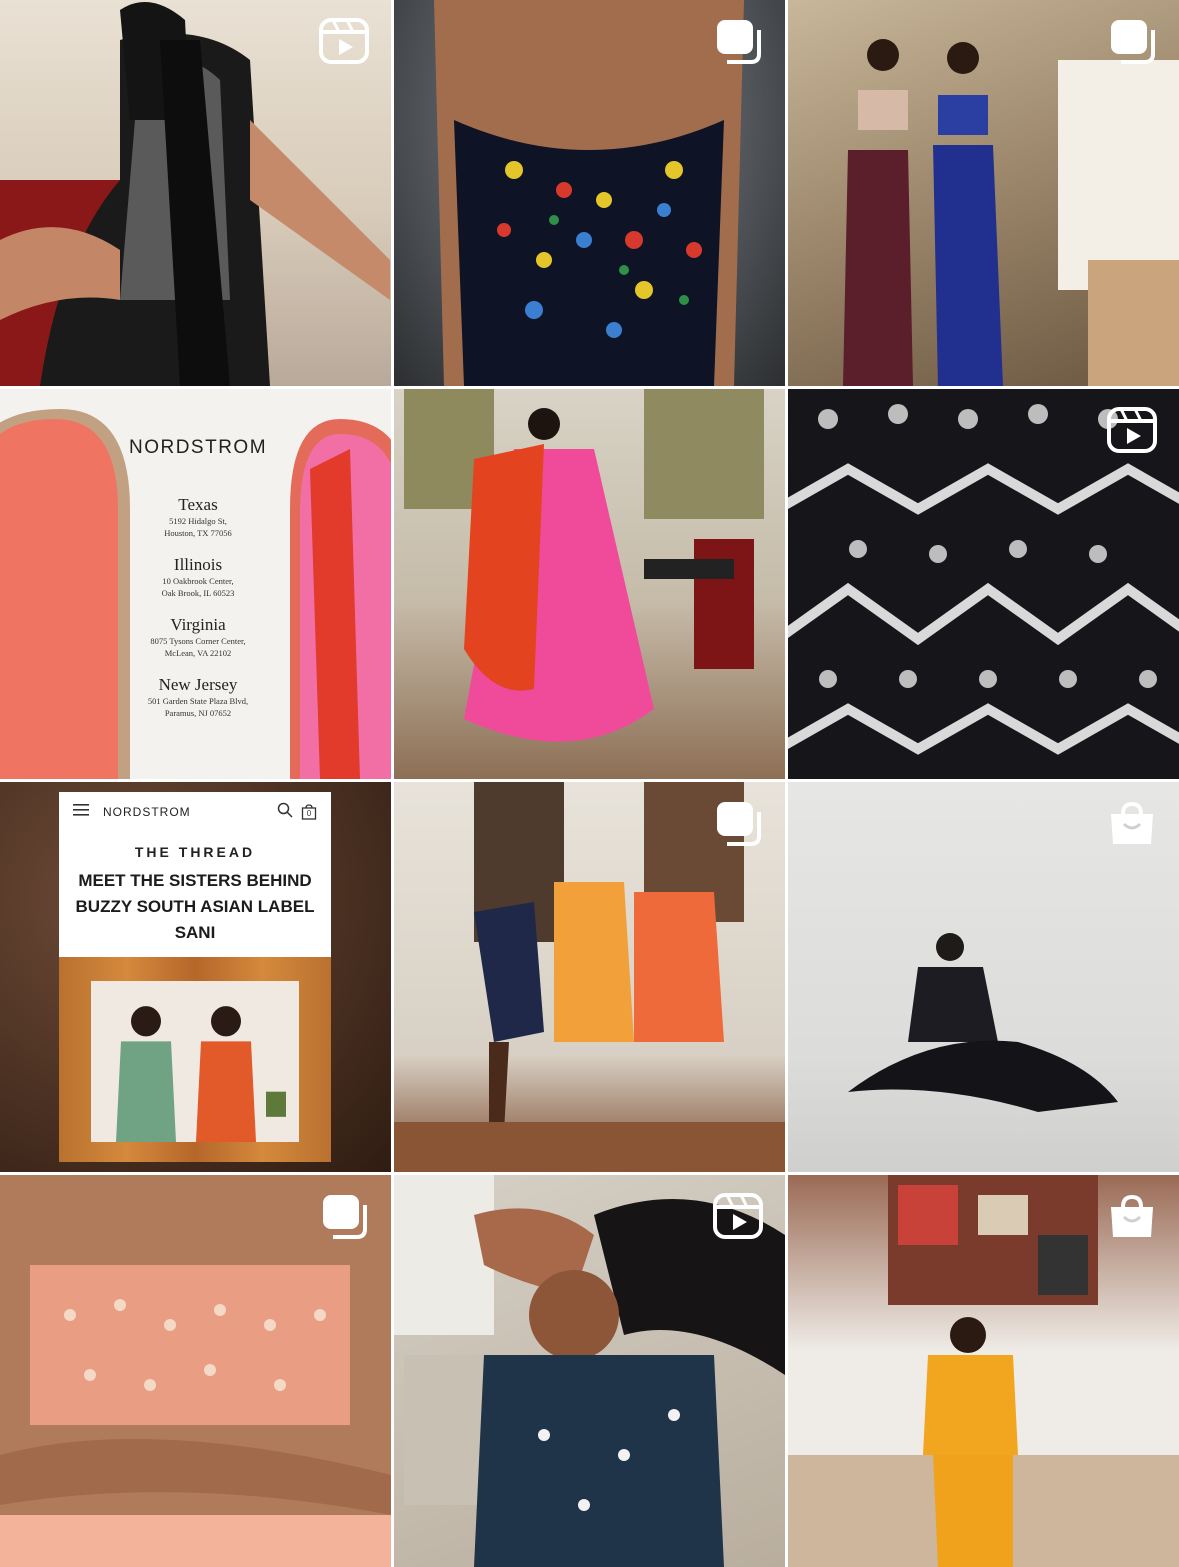 This screenshot has height=1567, width=1179. What do you see at coordinates (198, 521) in the screenshot?
I see `store-address: 5192 Hidalgo St,` at bounding box center [198, 521].